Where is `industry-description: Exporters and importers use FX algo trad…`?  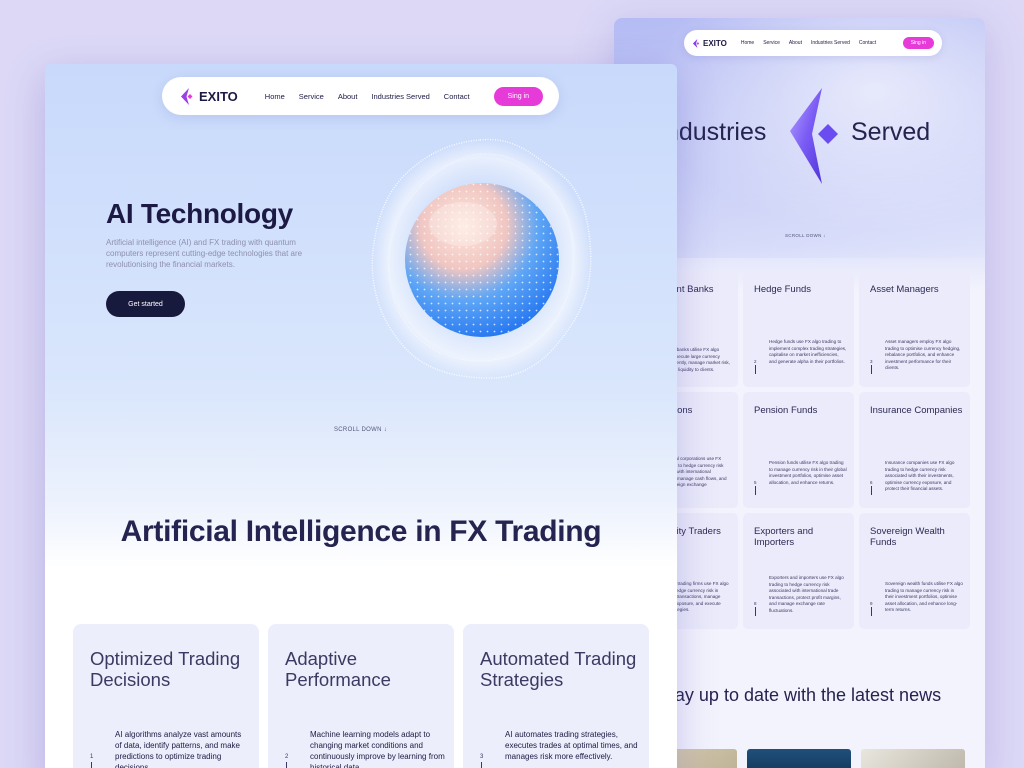 industry-description: Exporters and importers use FX algo trad… is located at coordinates (806, 594).